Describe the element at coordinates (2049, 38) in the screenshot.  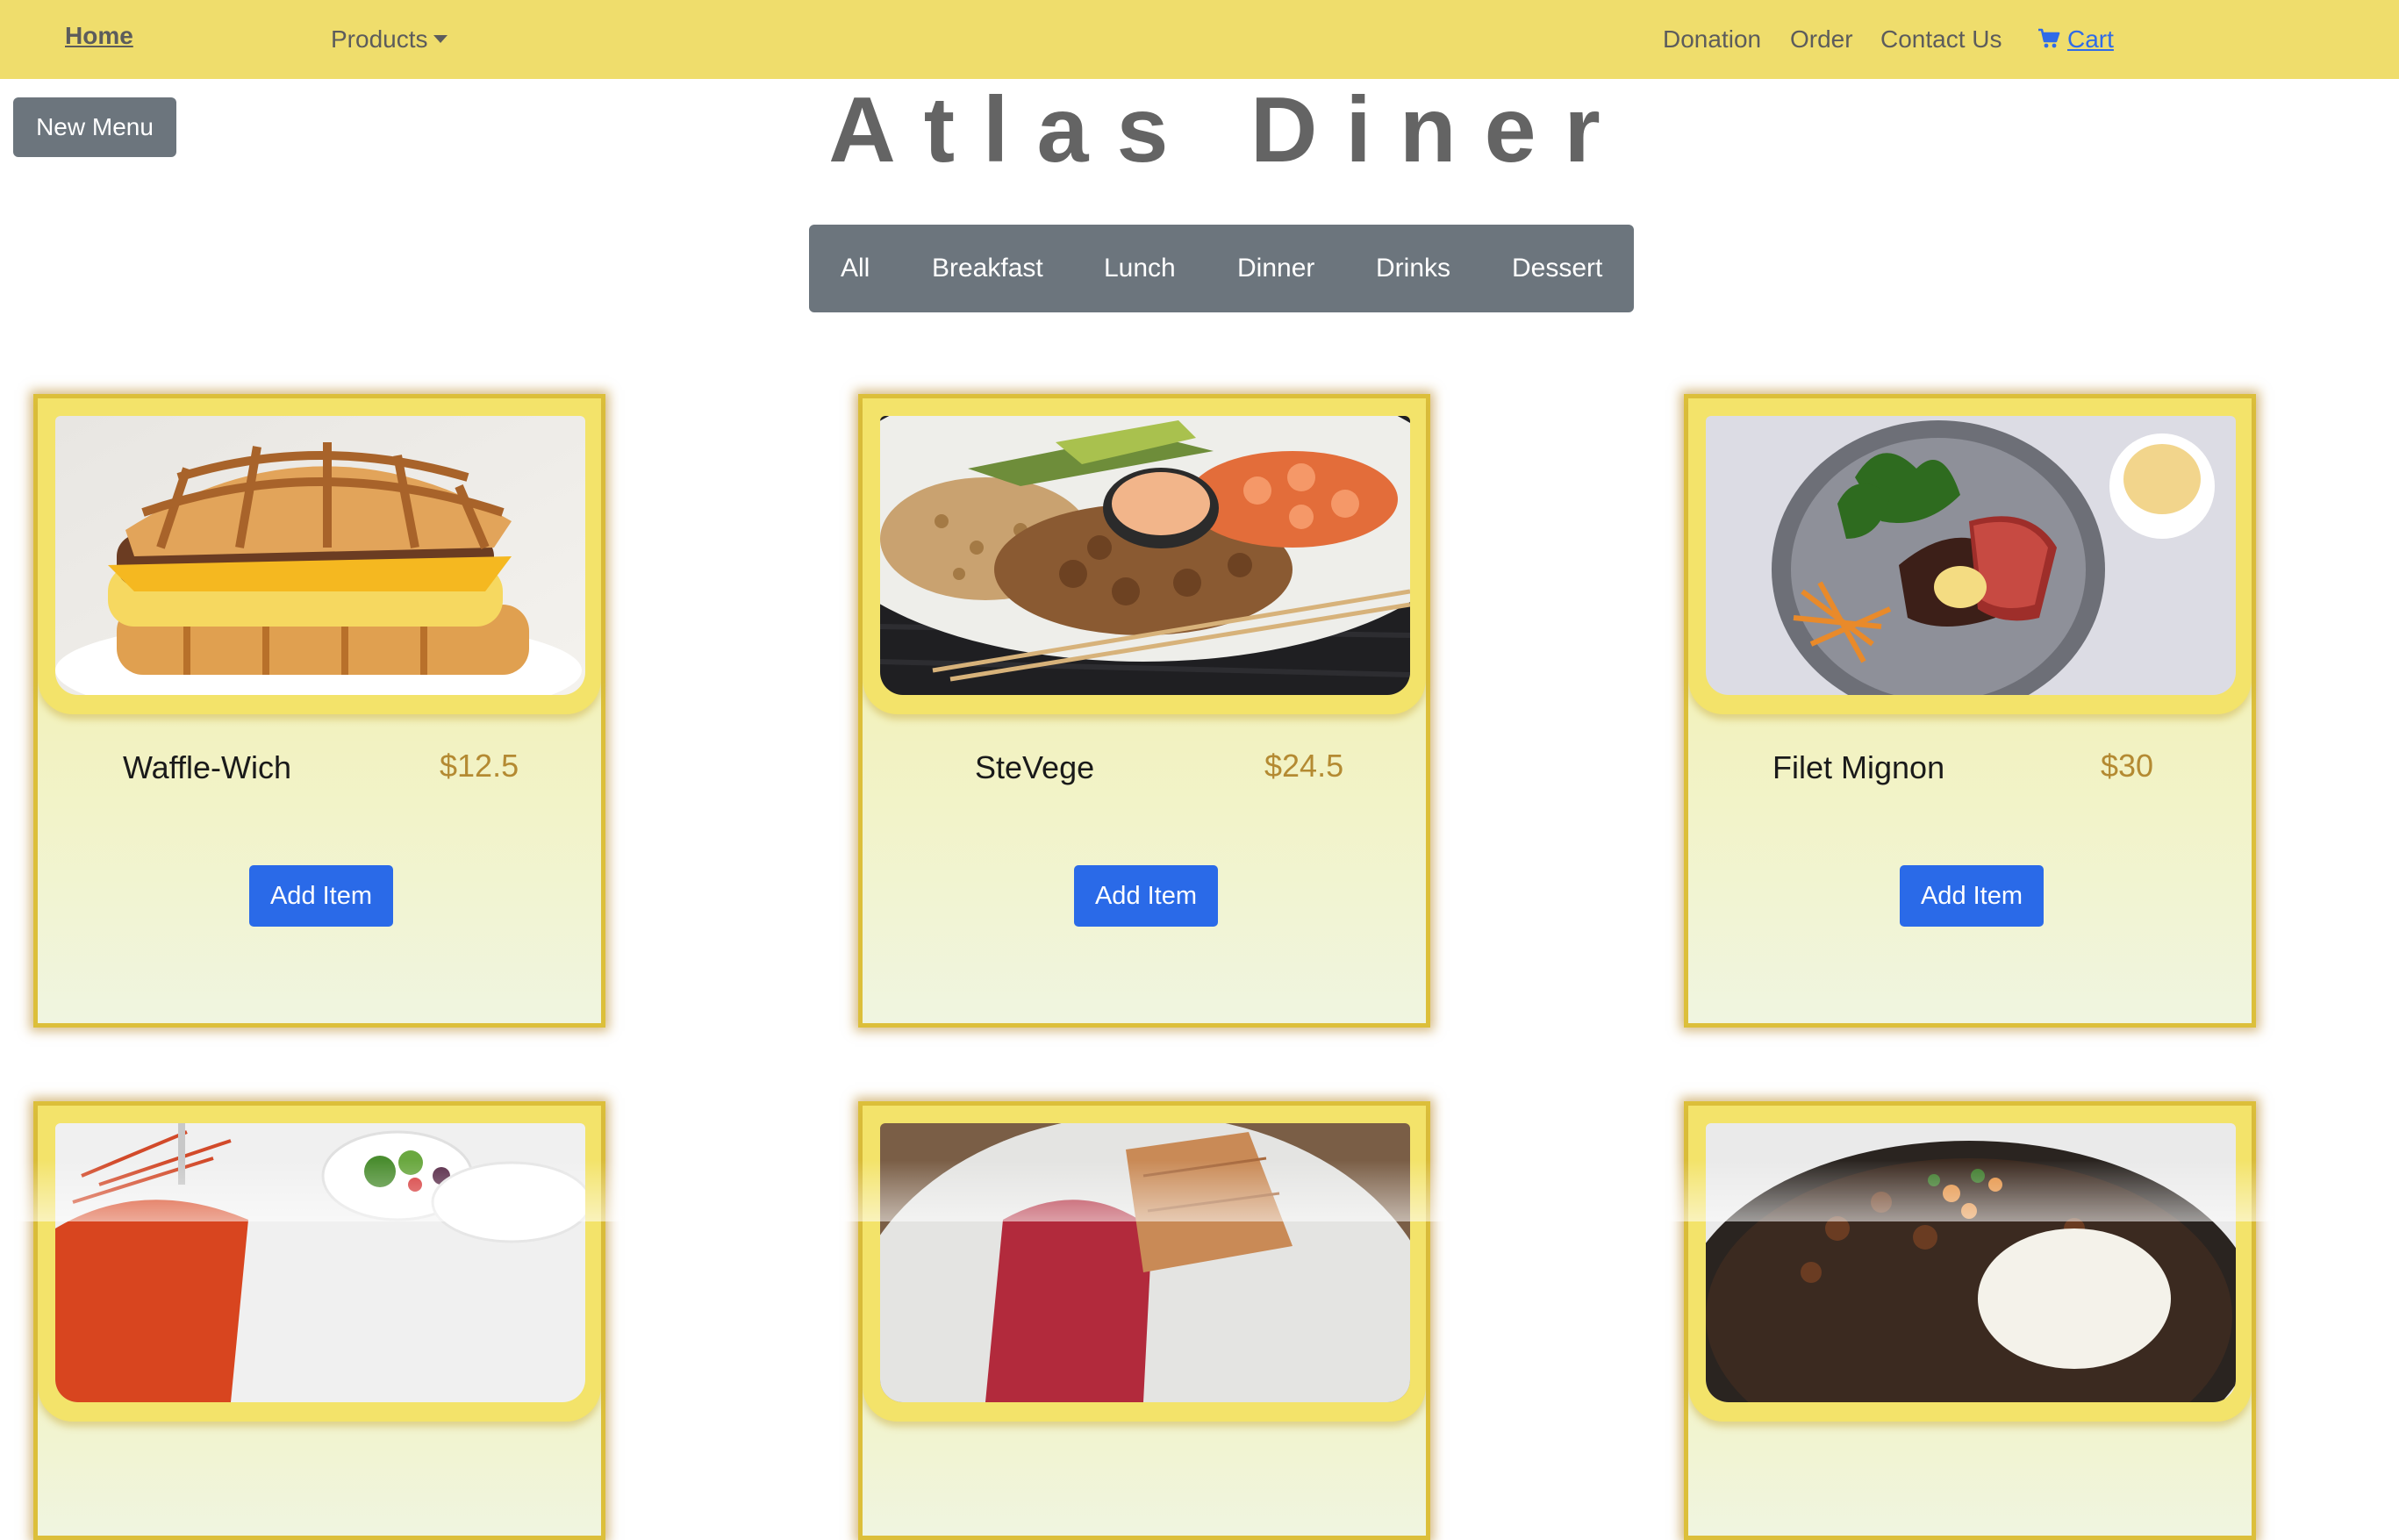
I see `cart-icon` at that location.